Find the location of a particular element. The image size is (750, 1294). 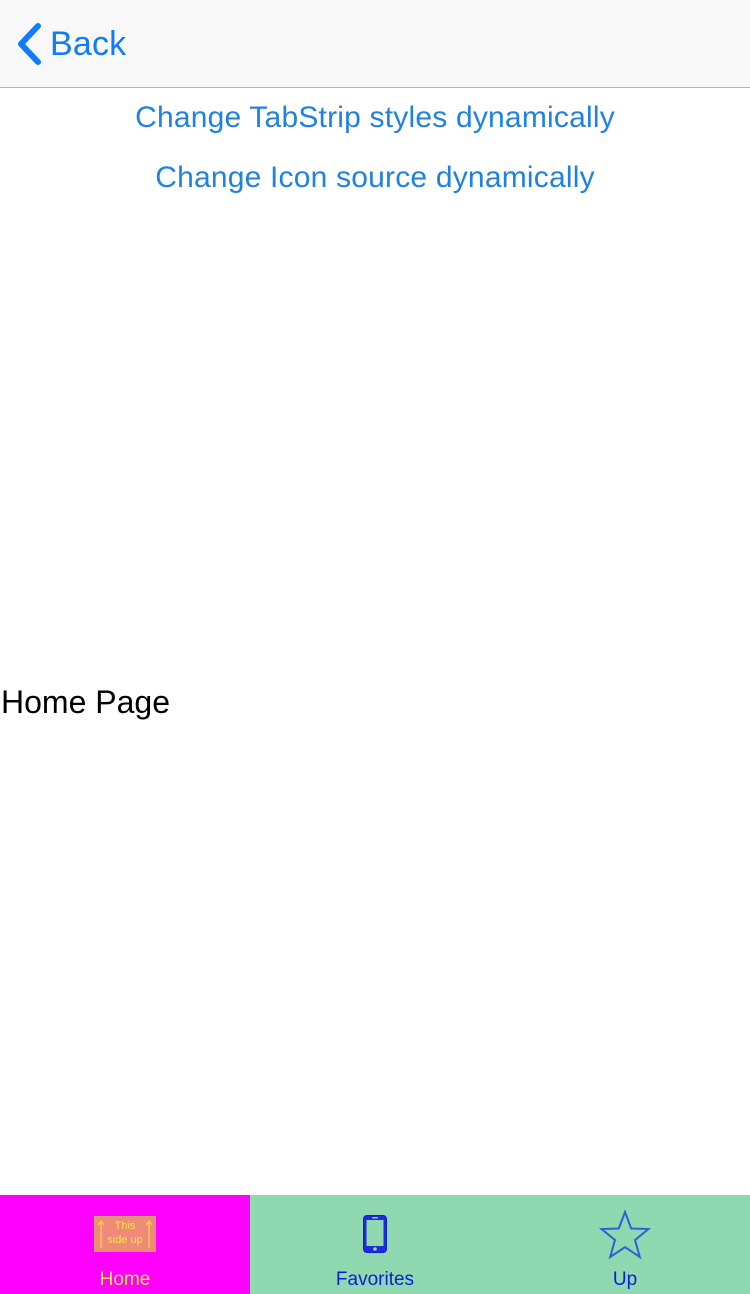

tab-strip: This side up Home Favorites Up is located at coordinates (375, 1244).